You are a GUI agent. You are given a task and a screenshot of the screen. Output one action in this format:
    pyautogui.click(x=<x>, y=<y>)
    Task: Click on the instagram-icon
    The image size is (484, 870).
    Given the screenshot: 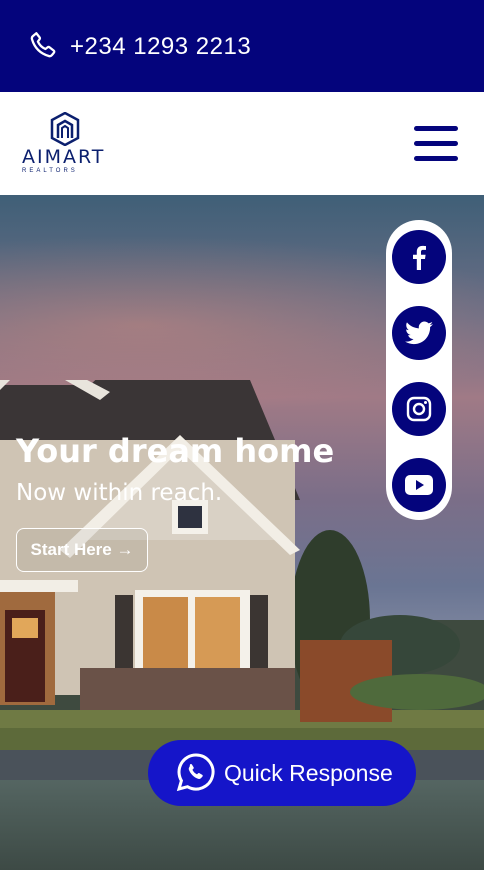 What is the action you would take?
    pyautogui.click(x=419, y=409)
    